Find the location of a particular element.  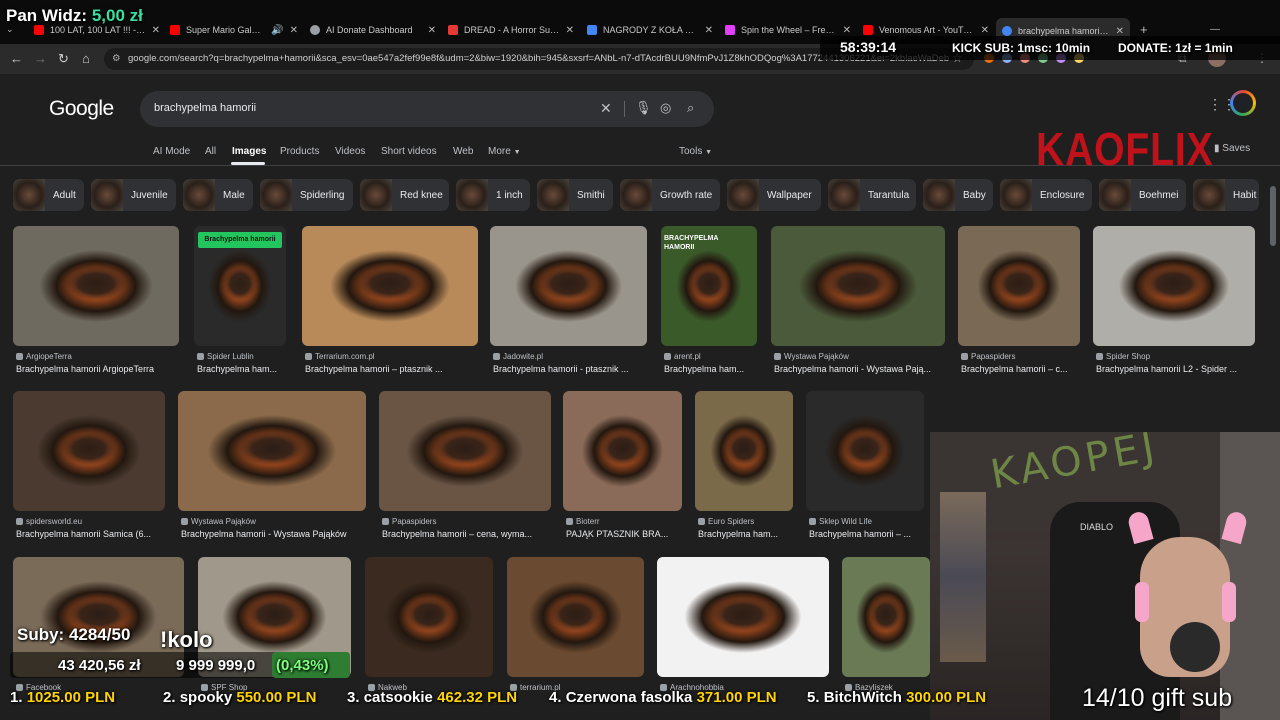

result-source: Bioterr is located at coordinates (625, 521).